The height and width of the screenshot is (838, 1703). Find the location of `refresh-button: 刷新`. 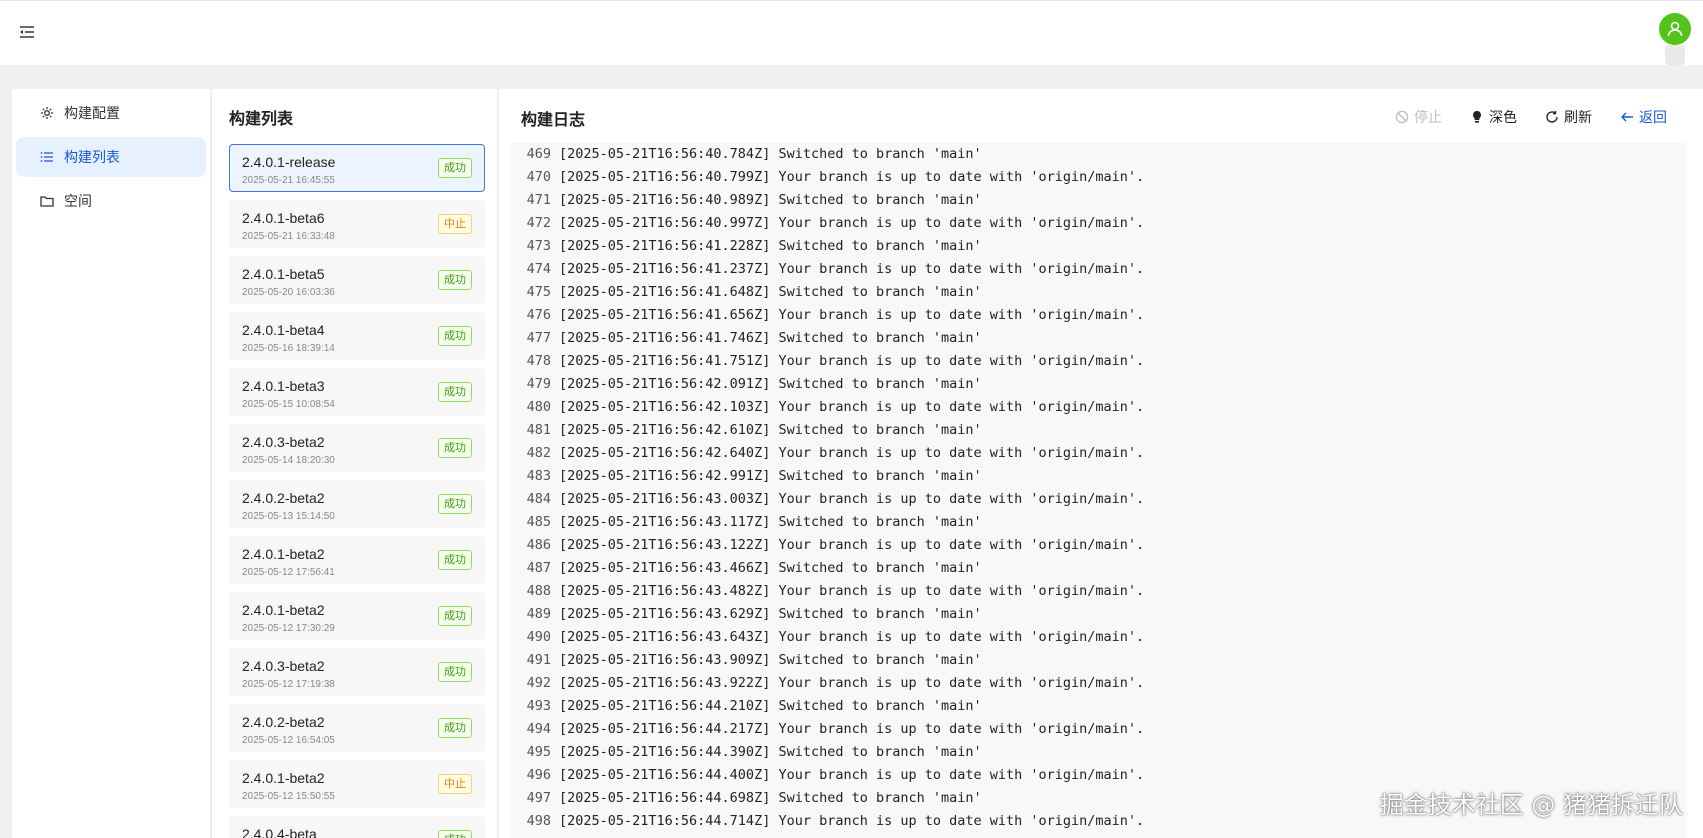

refresh-button: 刷新 is located at coordinates (1568, 117).